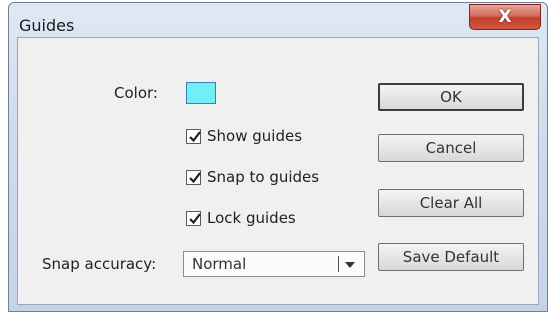 The height and width of the screenshot is (321, 556). What do you see at coordinates (255, 136) in the screenshot?
I see `show-guides-label: Show guides` at bounding box center [255, 136].